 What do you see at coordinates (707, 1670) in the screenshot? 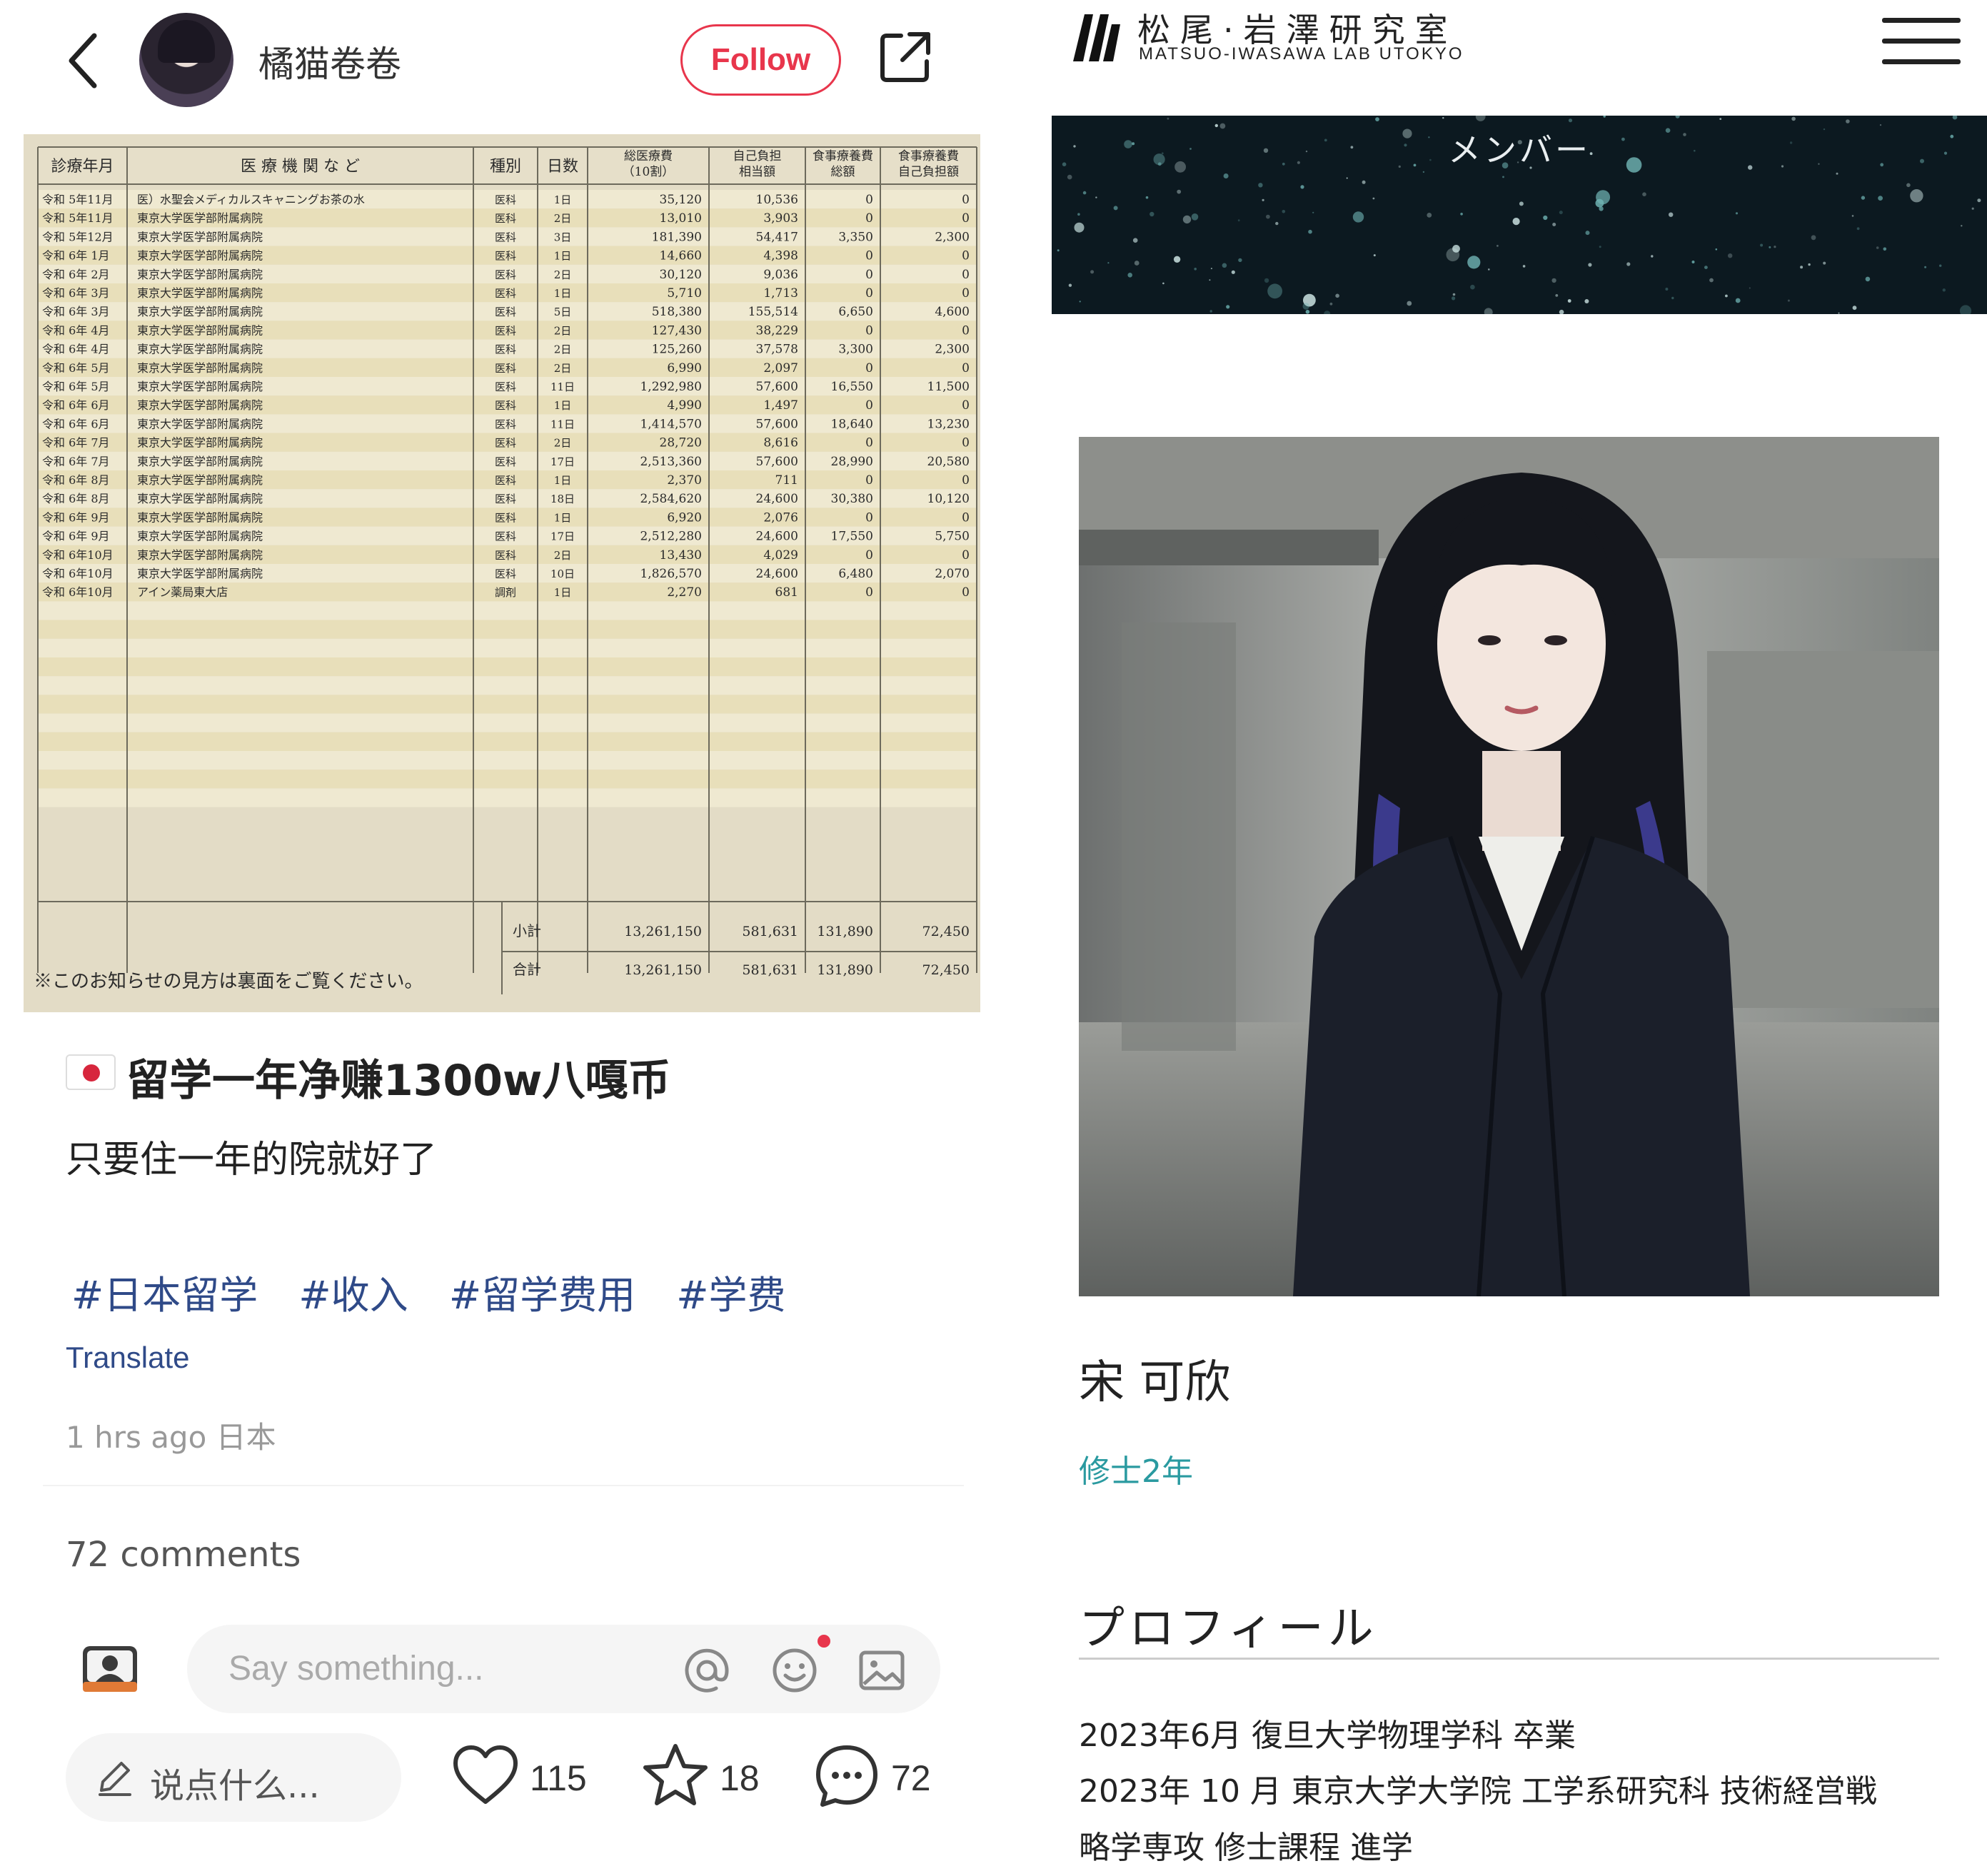
I see `mention-icon` at bounding box center [707, 1670].